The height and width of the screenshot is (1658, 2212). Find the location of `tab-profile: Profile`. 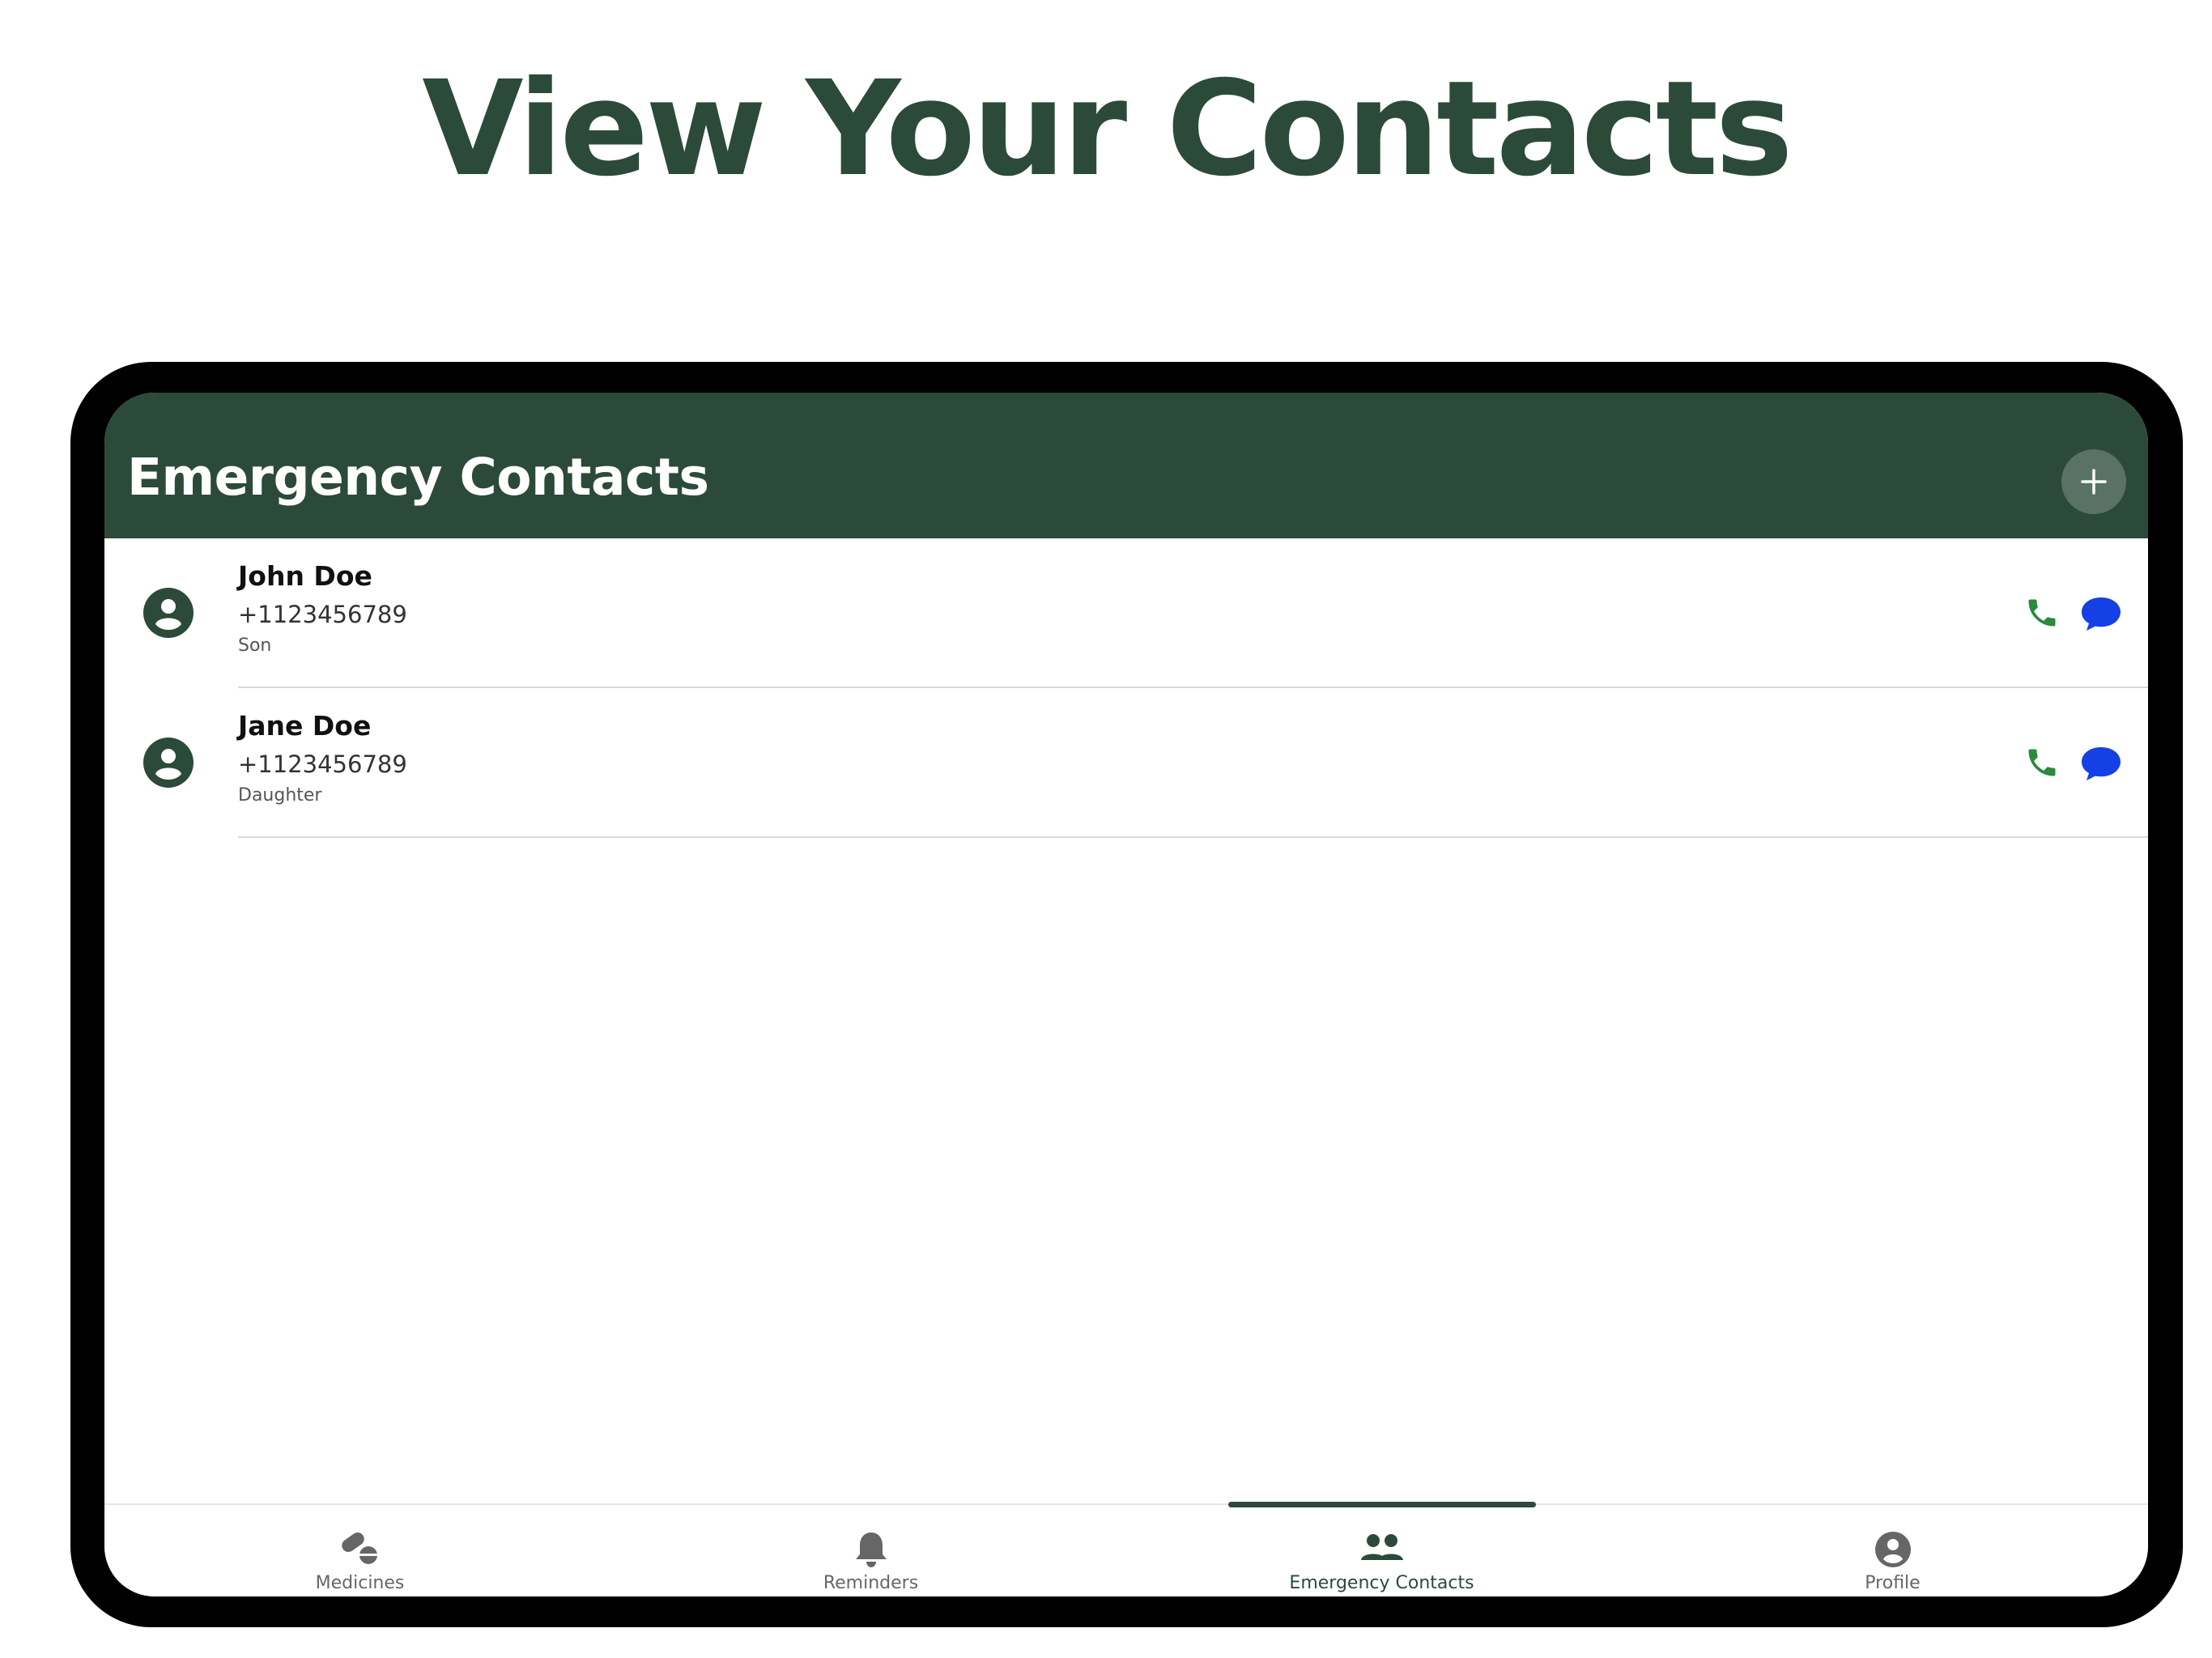

tab-profile: Profile is located at coordinates (1893, 1550).